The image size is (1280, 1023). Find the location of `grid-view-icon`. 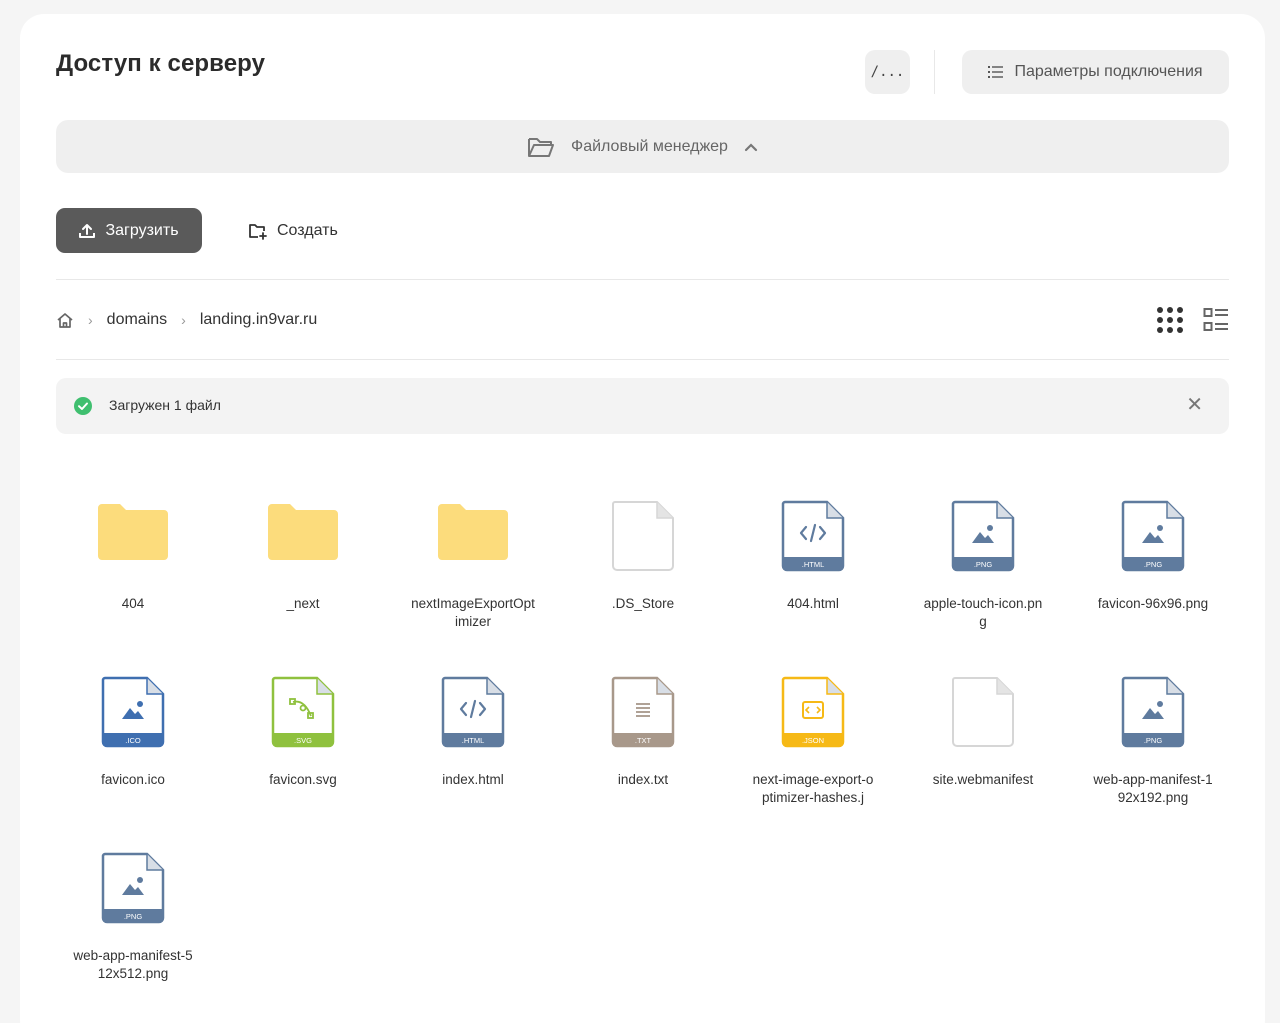

grid-view-icon is located at coordinates (1170, 320).